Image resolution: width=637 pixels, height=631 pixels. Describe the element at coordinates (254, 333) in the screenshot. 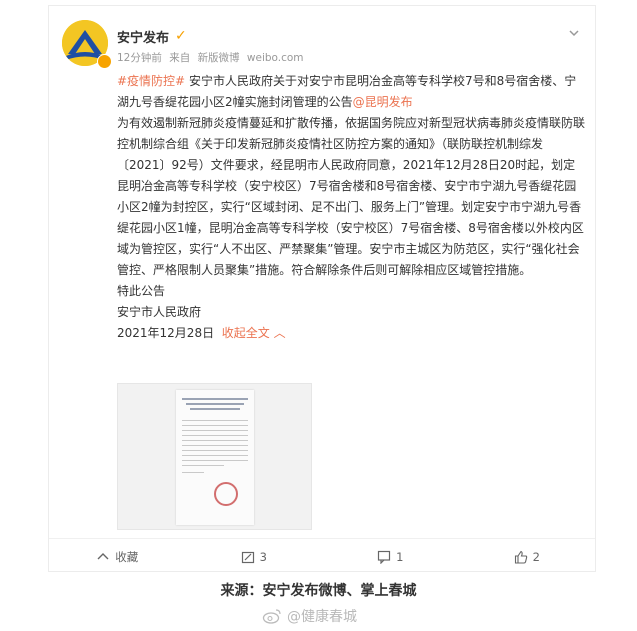

I see `collapse-button: 收起全文 ︿` at that location.